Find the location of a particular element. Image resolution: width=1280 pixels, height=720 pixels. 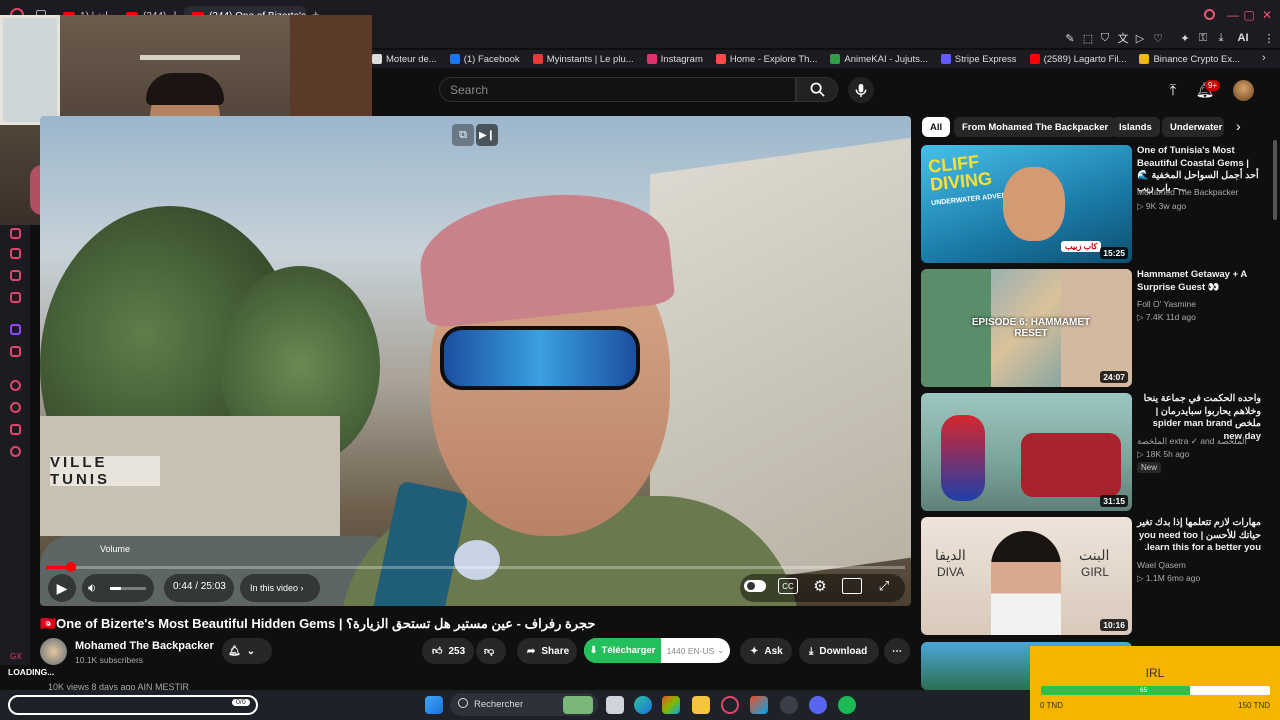

ai-icon: AI is located at coordinates (1243, 38).